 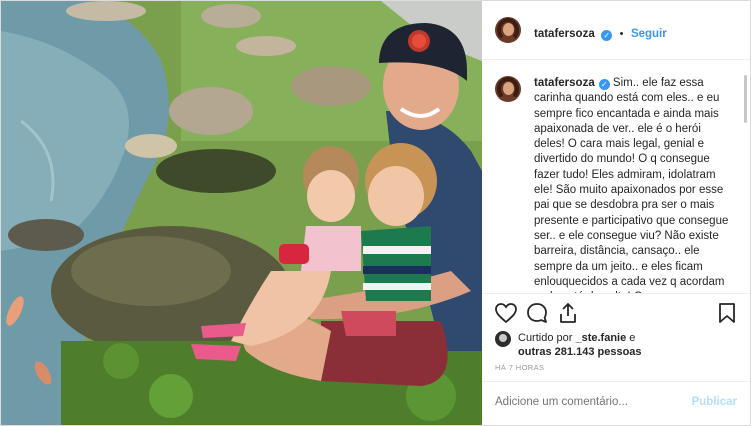 I want to click on liker-avatar, so click(x=503, y=339).